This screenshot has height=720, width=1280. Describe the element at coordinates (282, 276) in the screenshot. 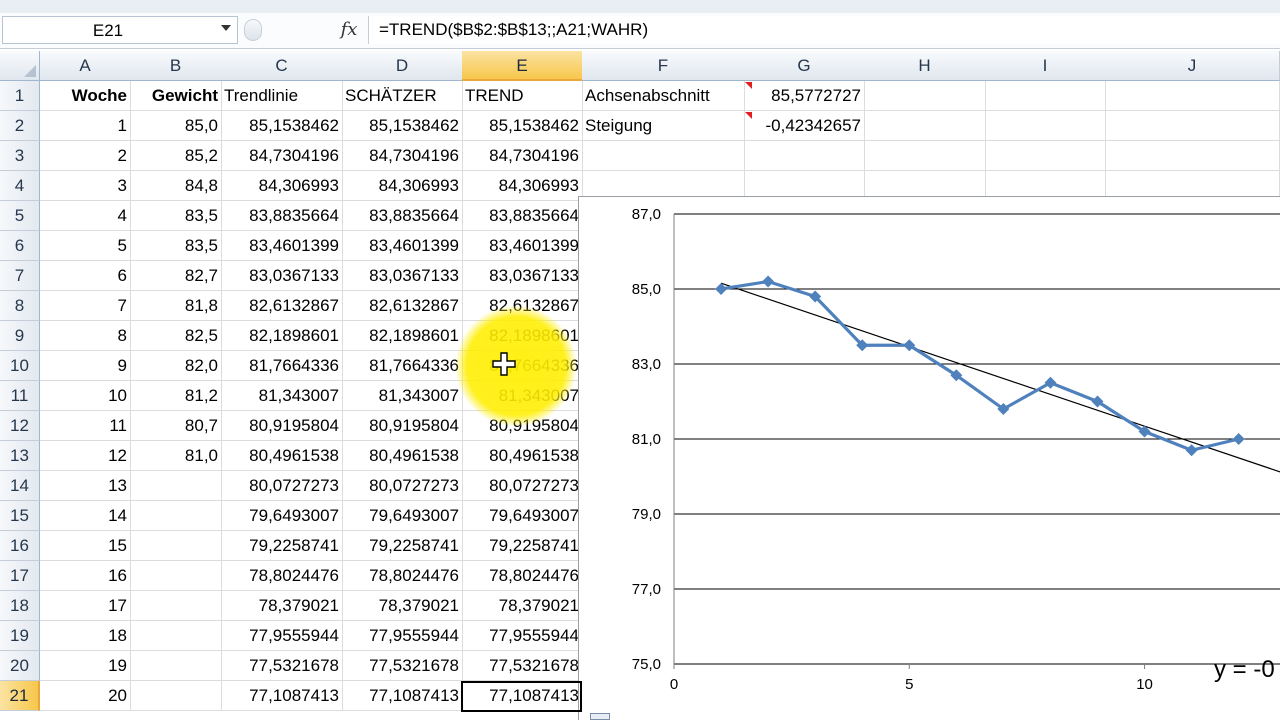

I see `cell-C7: 83,0367133` at that location.